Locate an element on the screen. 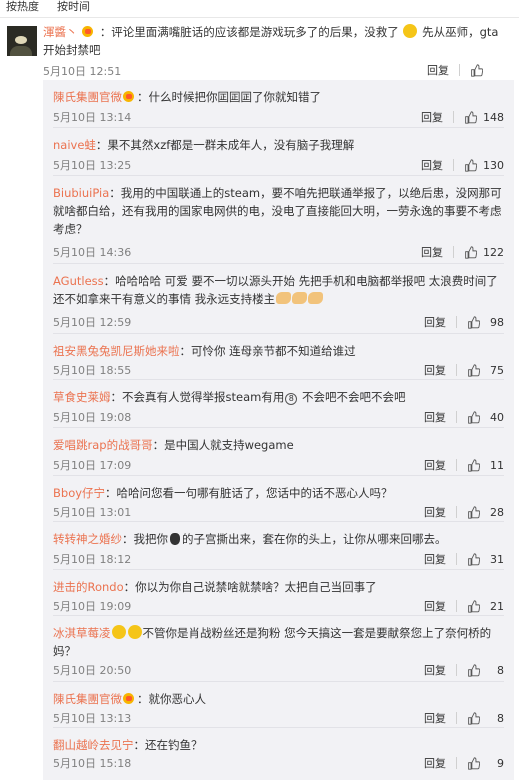 This screenshot has width=519, height=780. reply-content: ：我把你 is located at coordinates (145, 539).